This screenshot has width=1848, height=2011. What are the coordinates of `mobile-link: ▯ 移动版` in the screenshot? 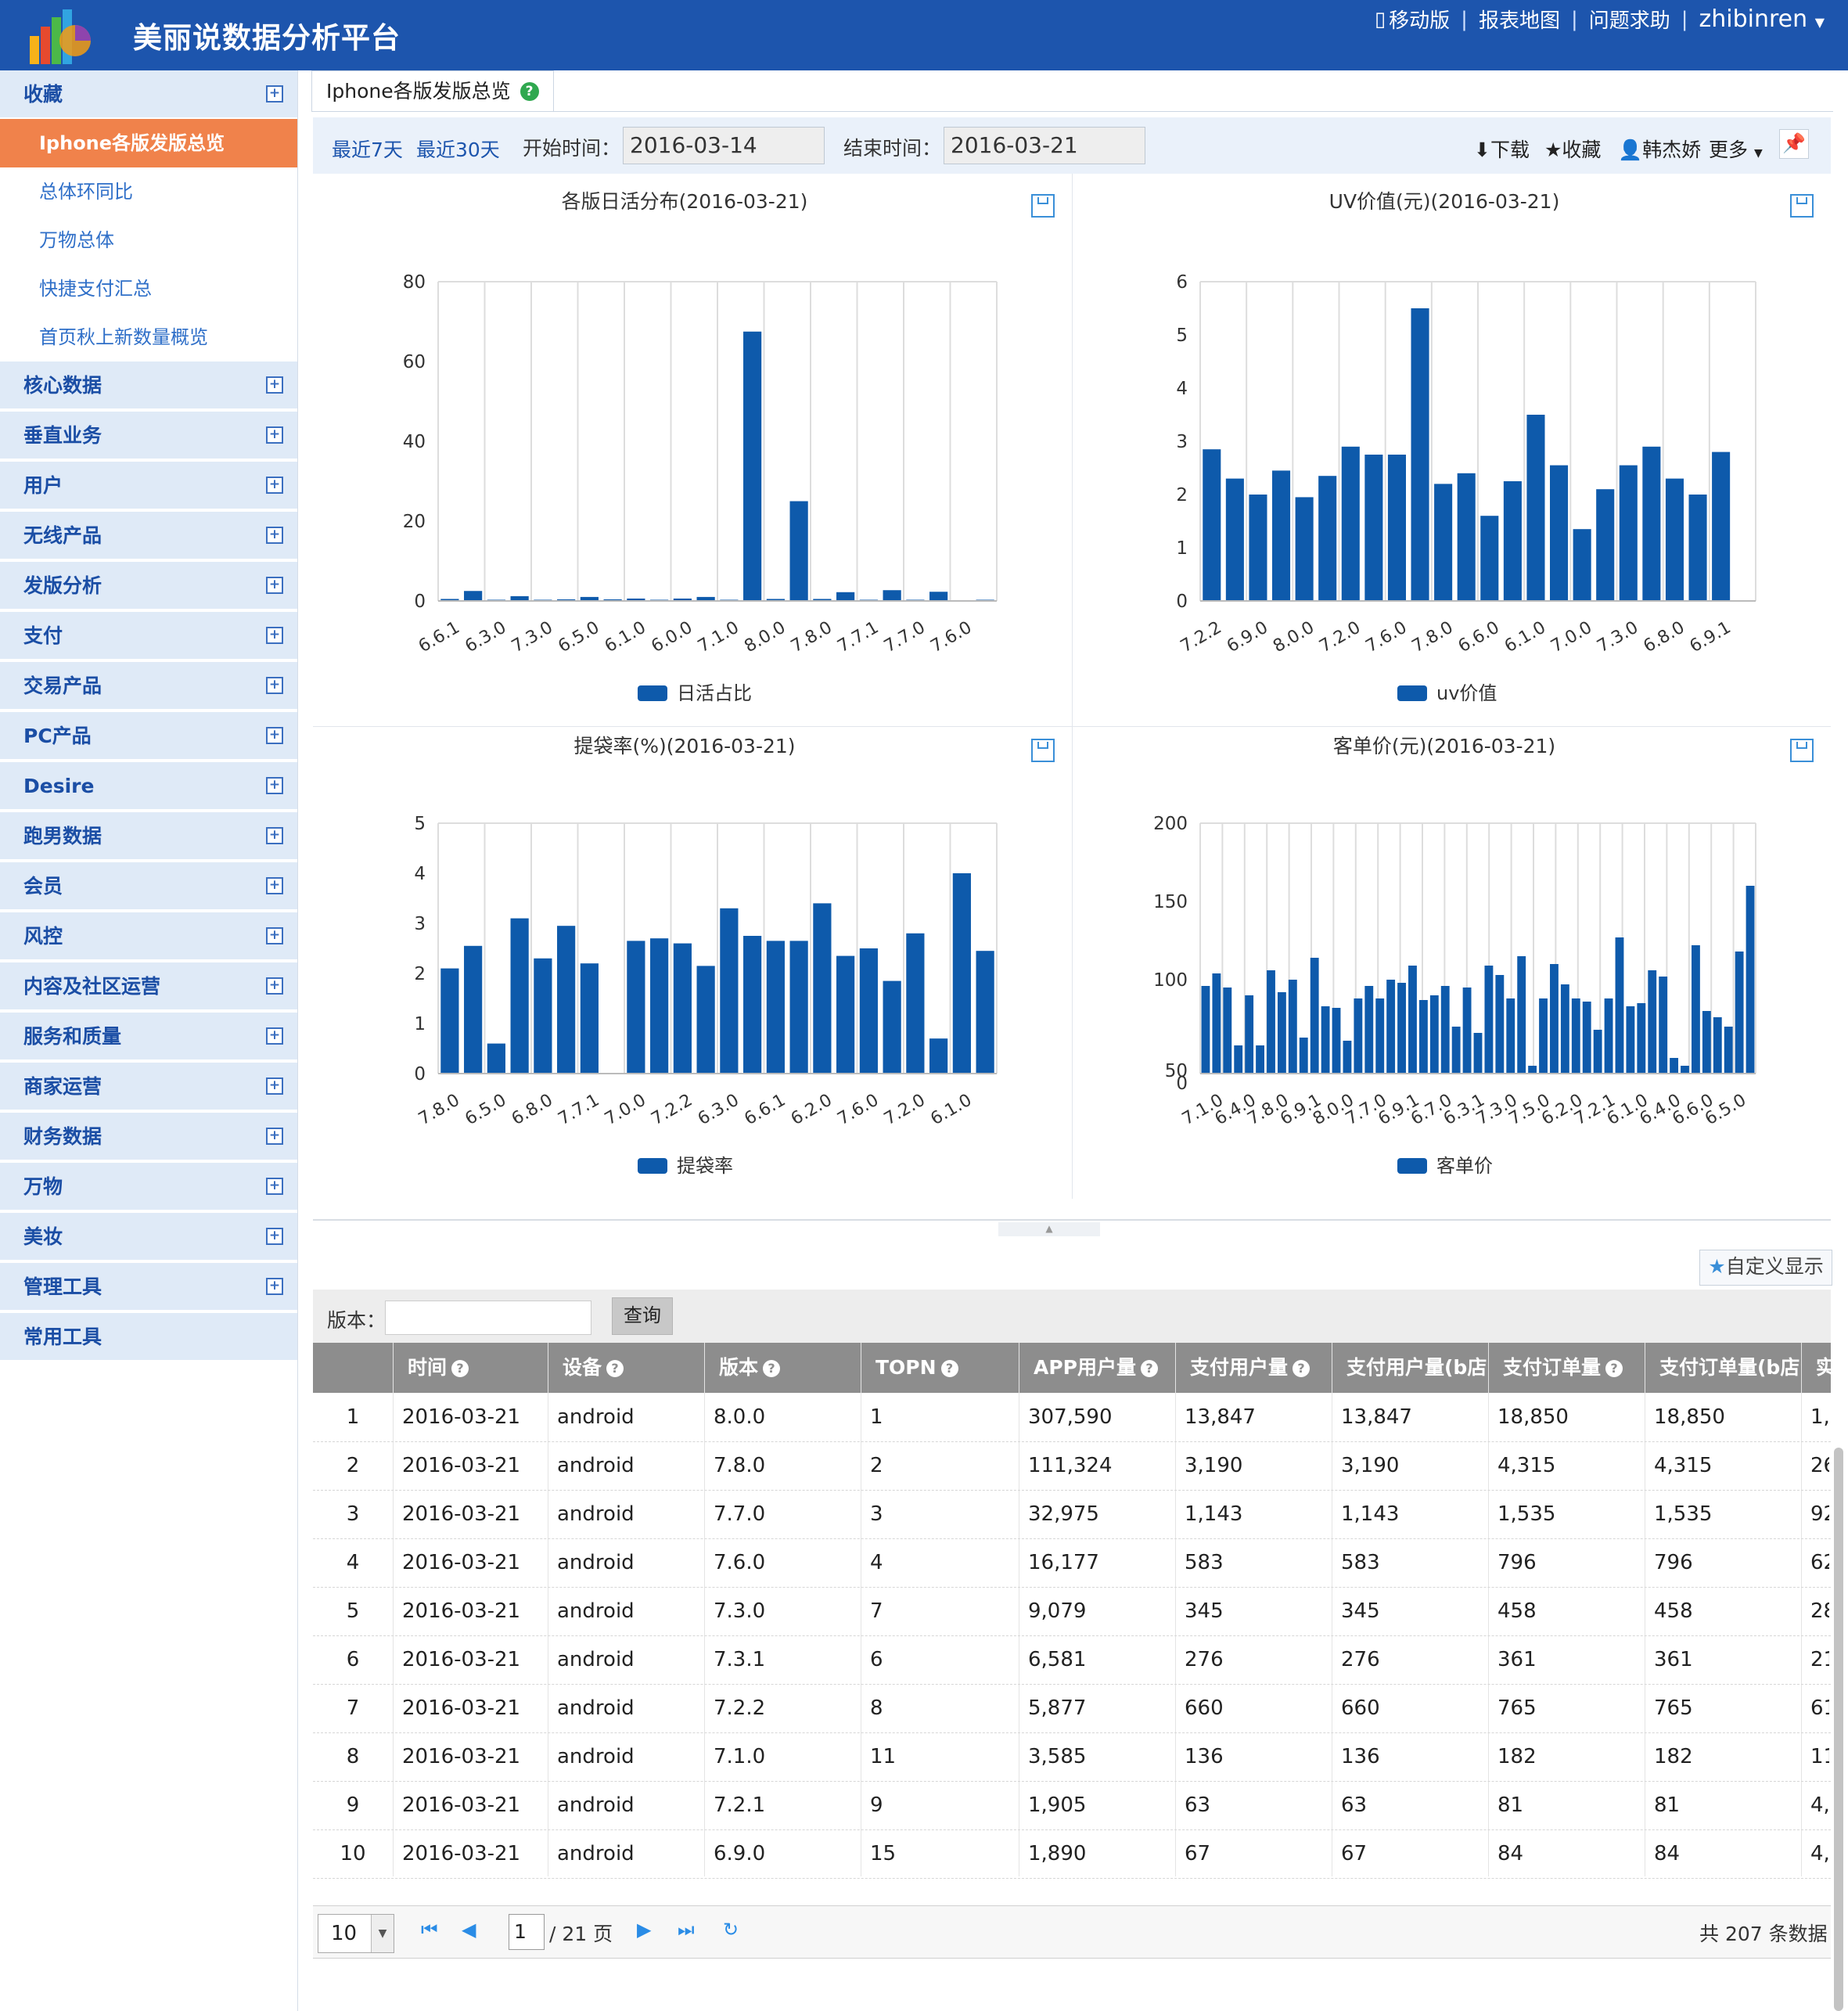 It's located at (1412, 19).